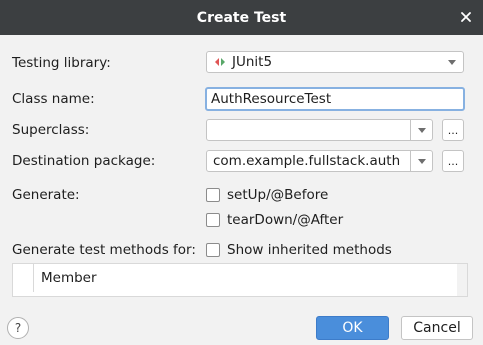 This screenshot has height=345, width=483. What do you see at coordinates (352, 328) in the screenshot?
I see `ok-button: OK` at bounding box center [352, 328].